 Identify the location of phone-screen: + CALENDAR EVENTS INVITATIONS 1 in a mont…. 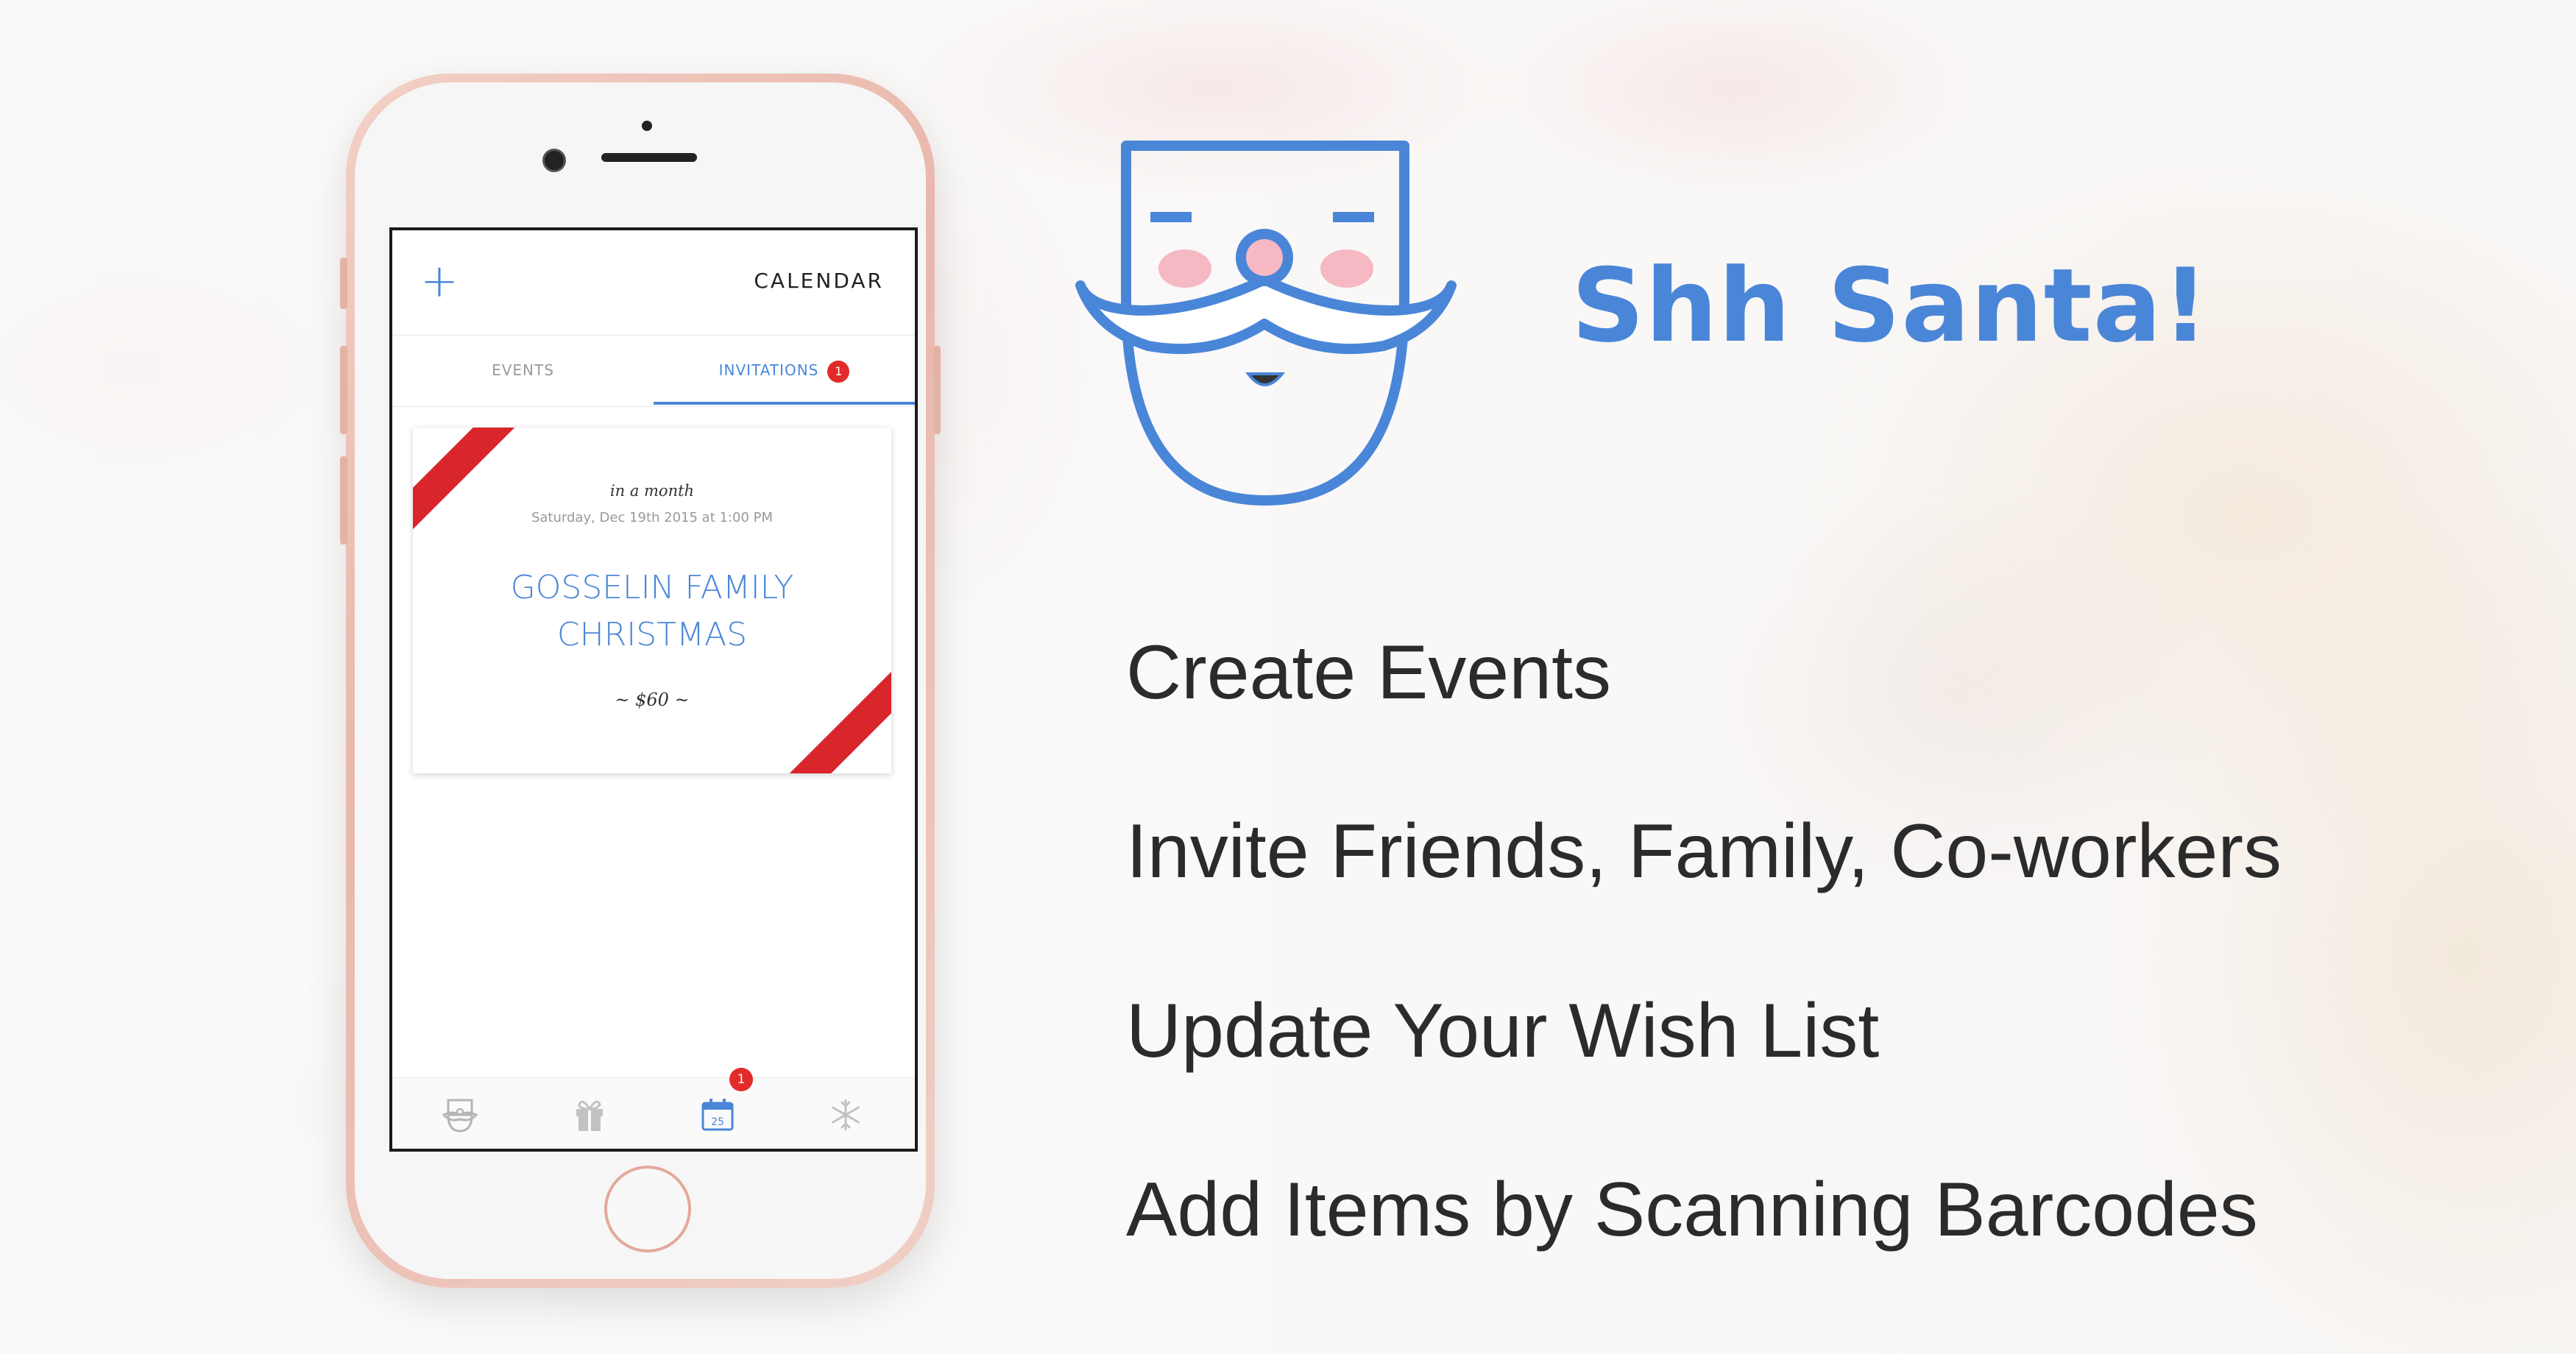
(653, 689).